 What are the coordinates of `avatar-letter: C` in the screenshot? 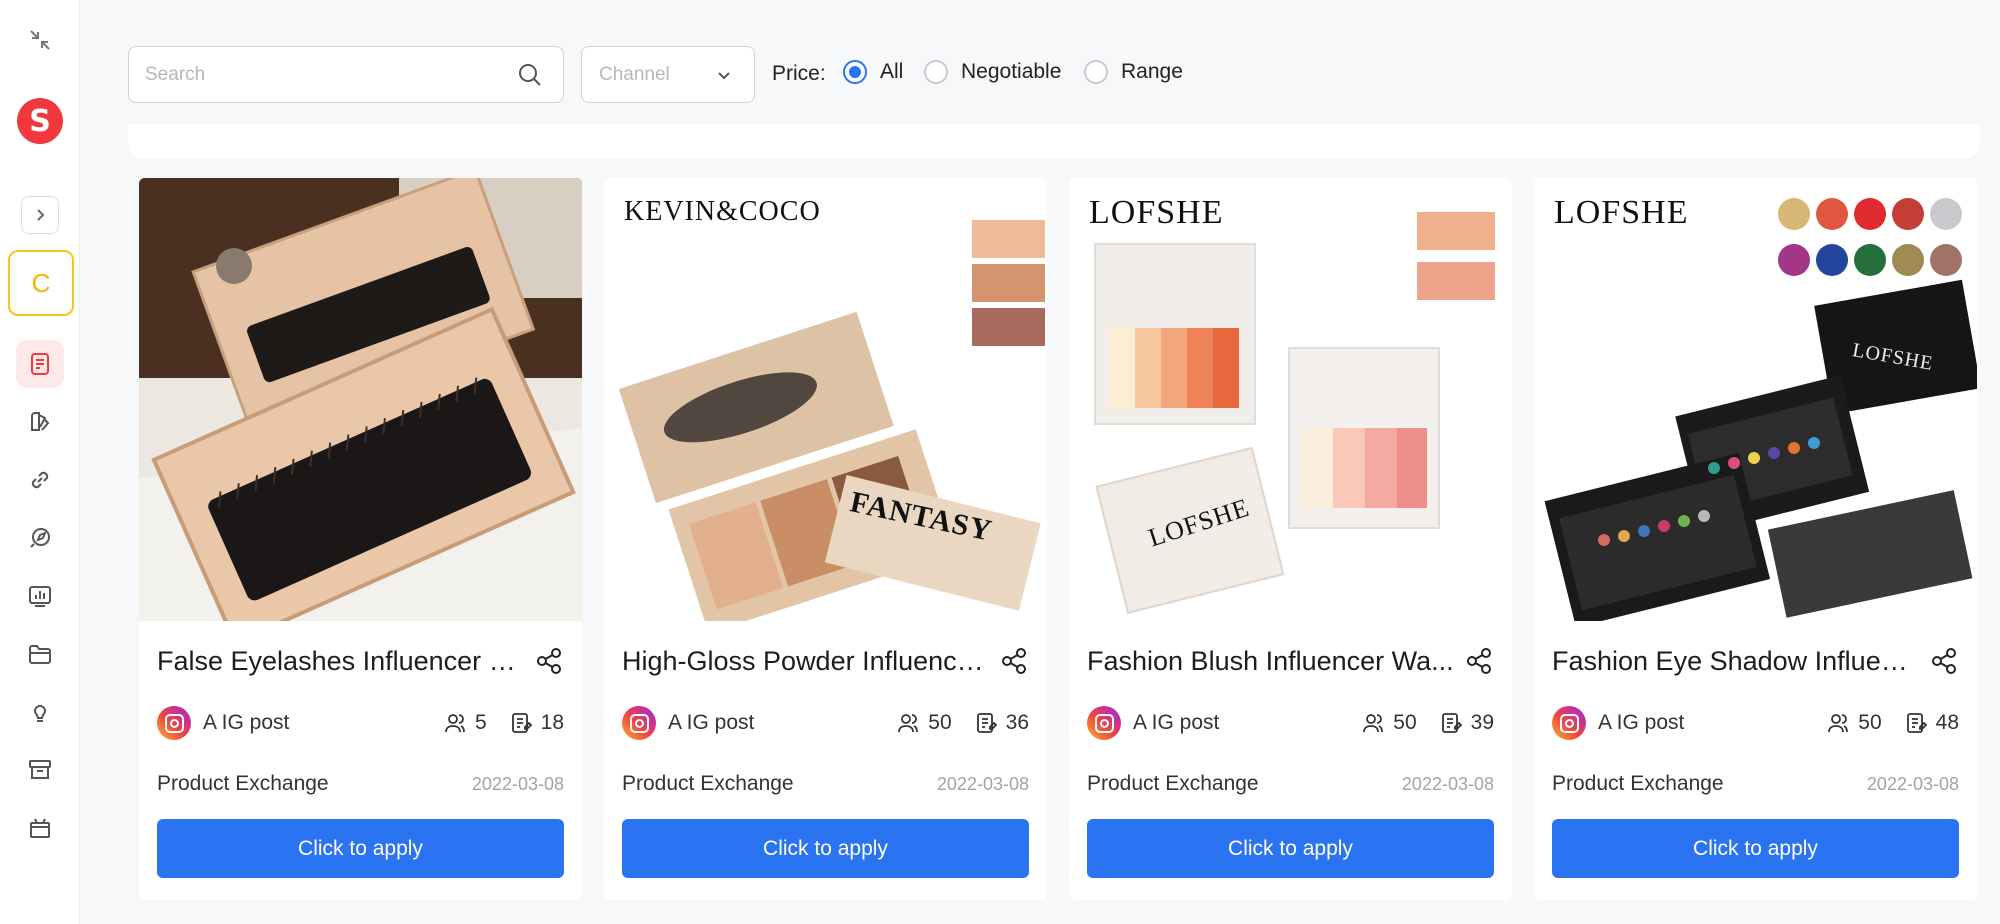 It's located at (41, 282).